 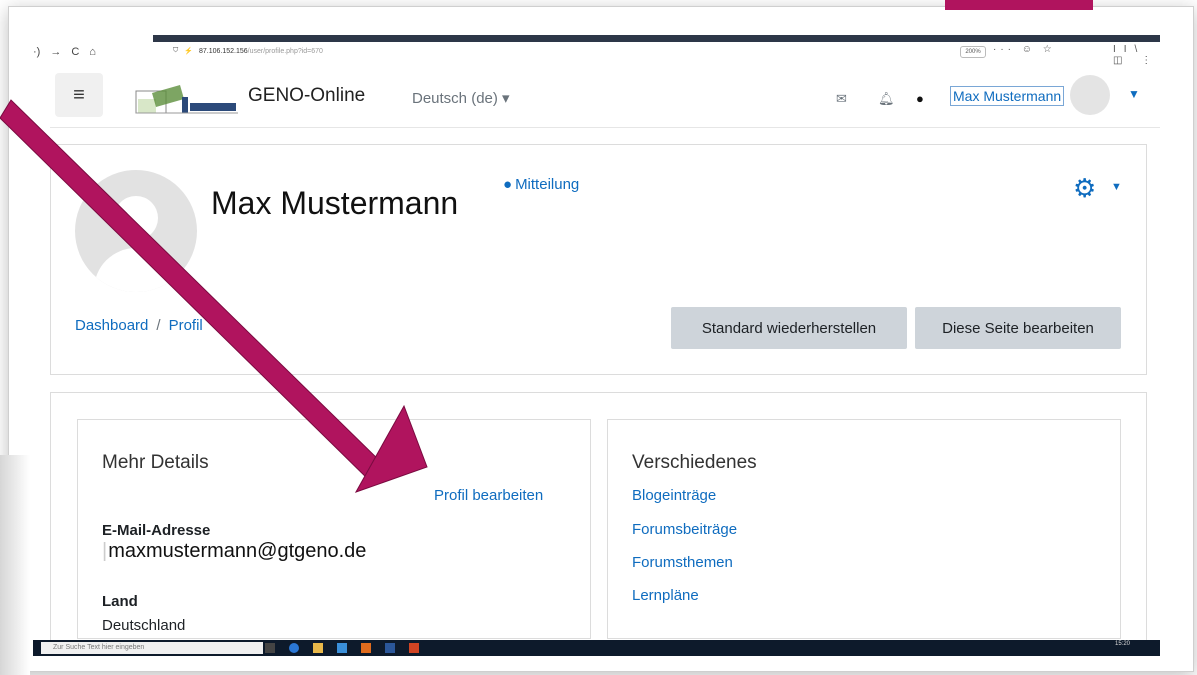 I want to click on browser-tab-strip, so click(x=656, y=38).